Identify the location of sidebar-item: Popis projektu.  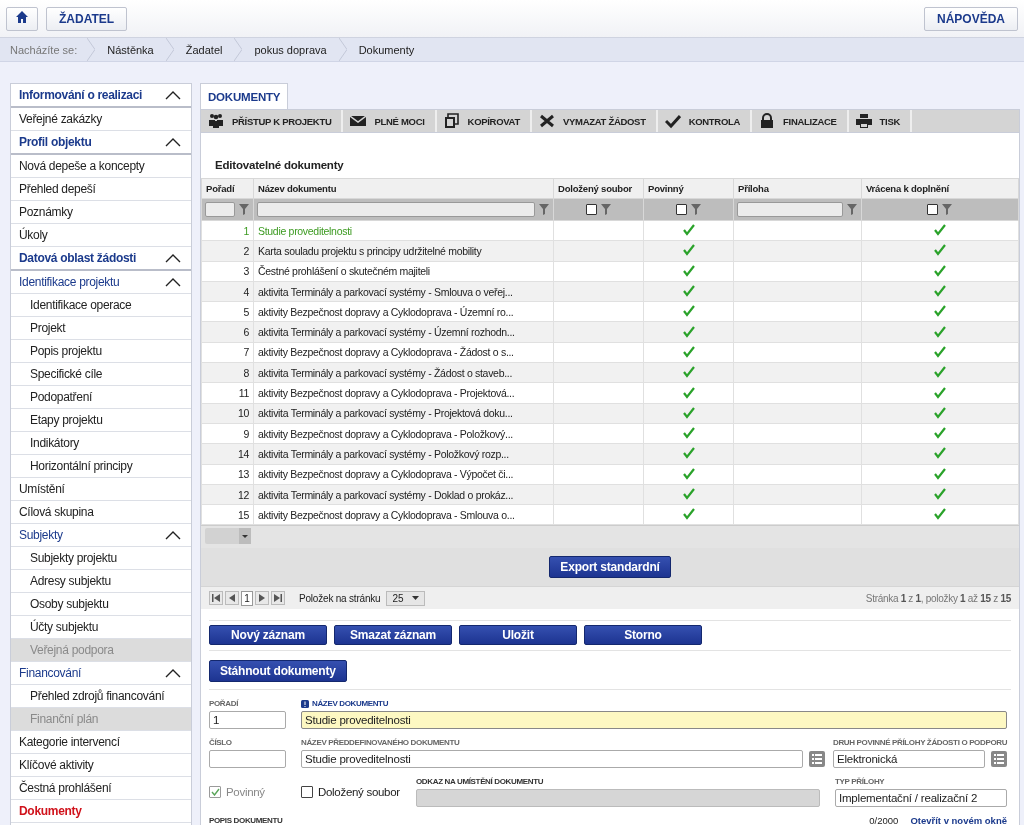
(101, 351).